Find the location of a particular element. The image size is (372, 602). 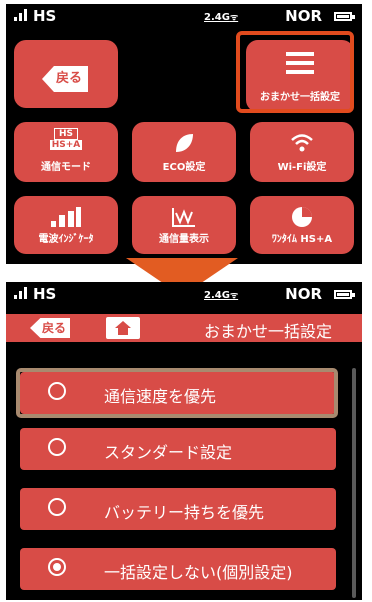

tile-label: ﾜﾝﾀｲﾑ HS+A is located at coordinates (302, 239).